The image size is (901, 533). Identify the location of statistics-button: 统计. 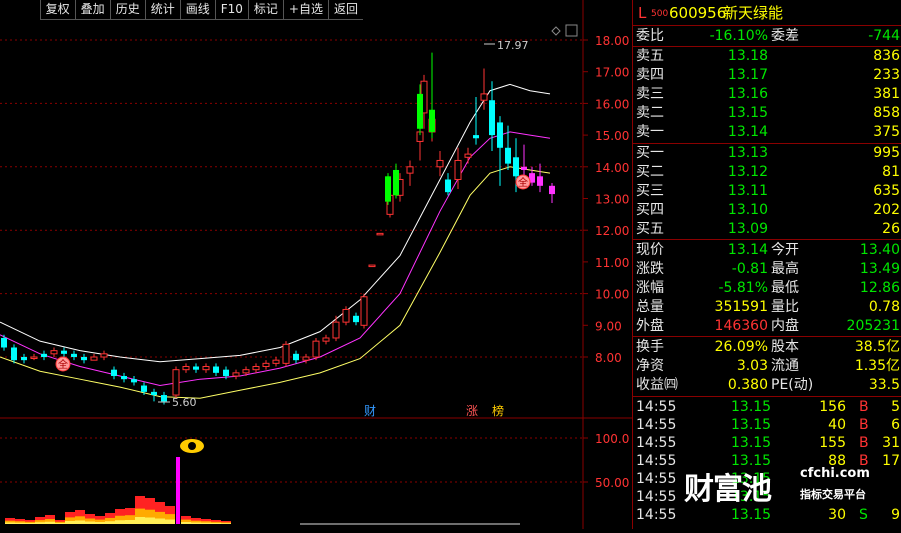
(162, 10).